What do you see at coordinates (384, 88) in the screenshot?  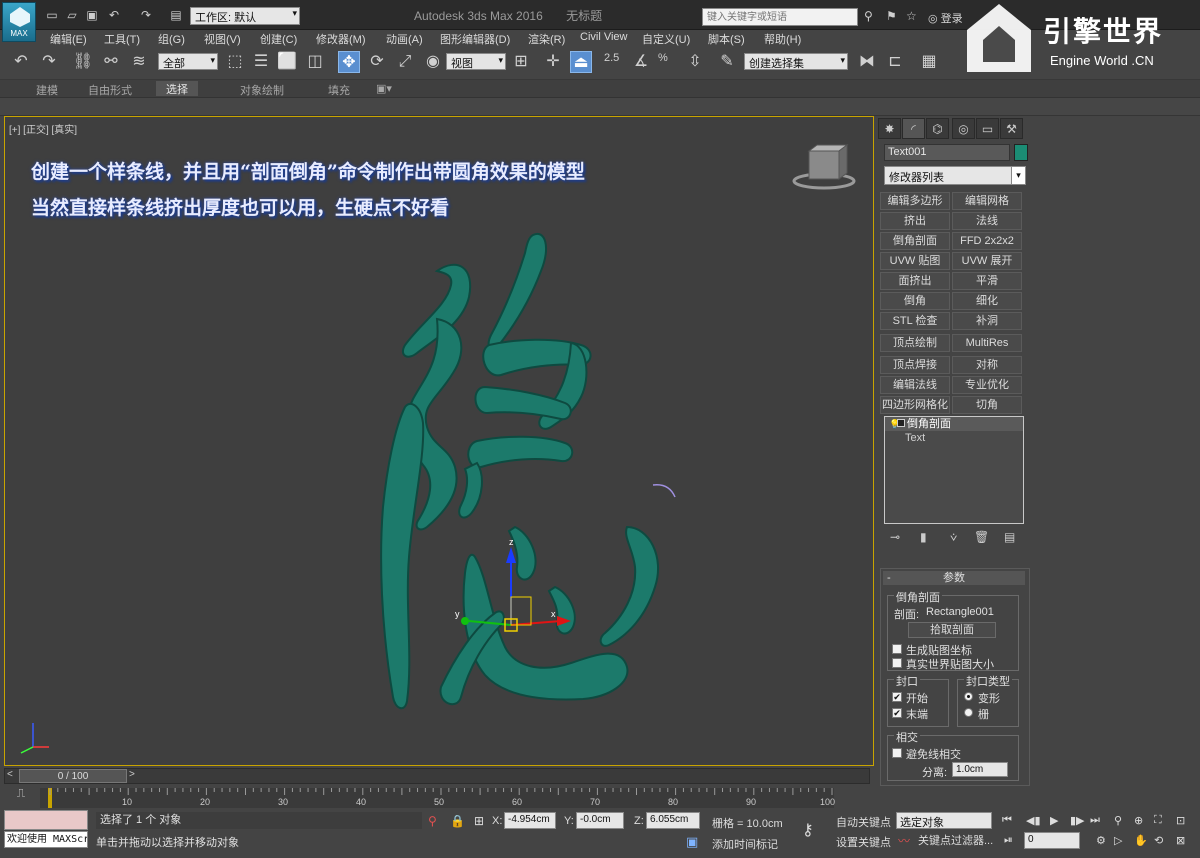 I see `ribbon-options-icon: ▣▾` at bounding box center [384, 88].